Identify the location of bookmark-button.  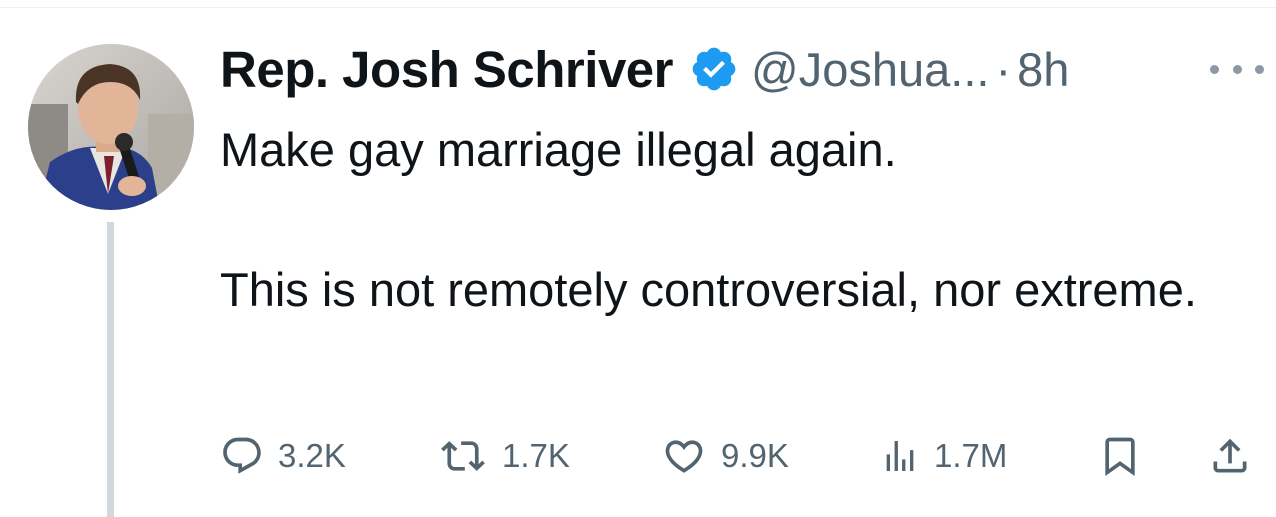
(1120, 456).